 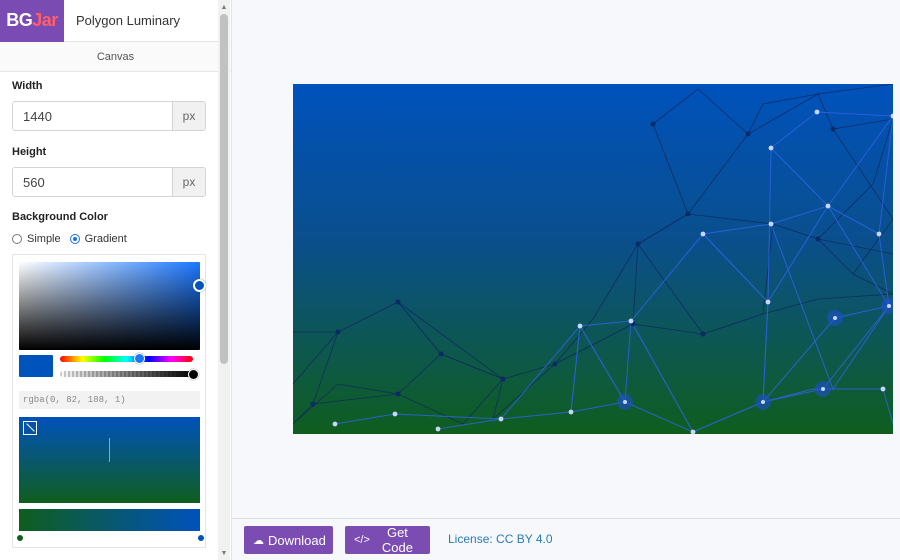 I want to click on download-button: ☁ Download, so click(x=288, y=540).